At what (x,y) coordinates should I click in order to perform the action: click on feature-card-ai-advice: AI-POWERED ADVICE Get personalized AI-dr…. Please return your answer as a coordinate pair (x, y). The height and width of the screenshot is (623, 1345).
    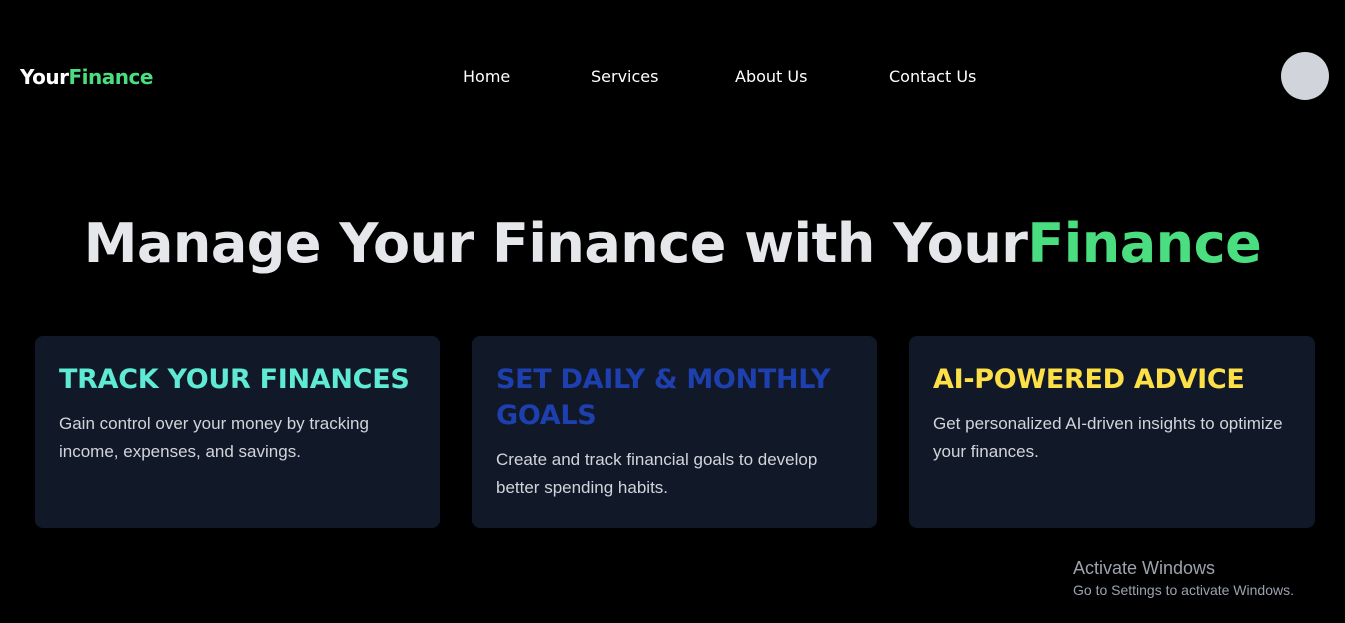
    Looking at the image, I should click on (1112, 432).